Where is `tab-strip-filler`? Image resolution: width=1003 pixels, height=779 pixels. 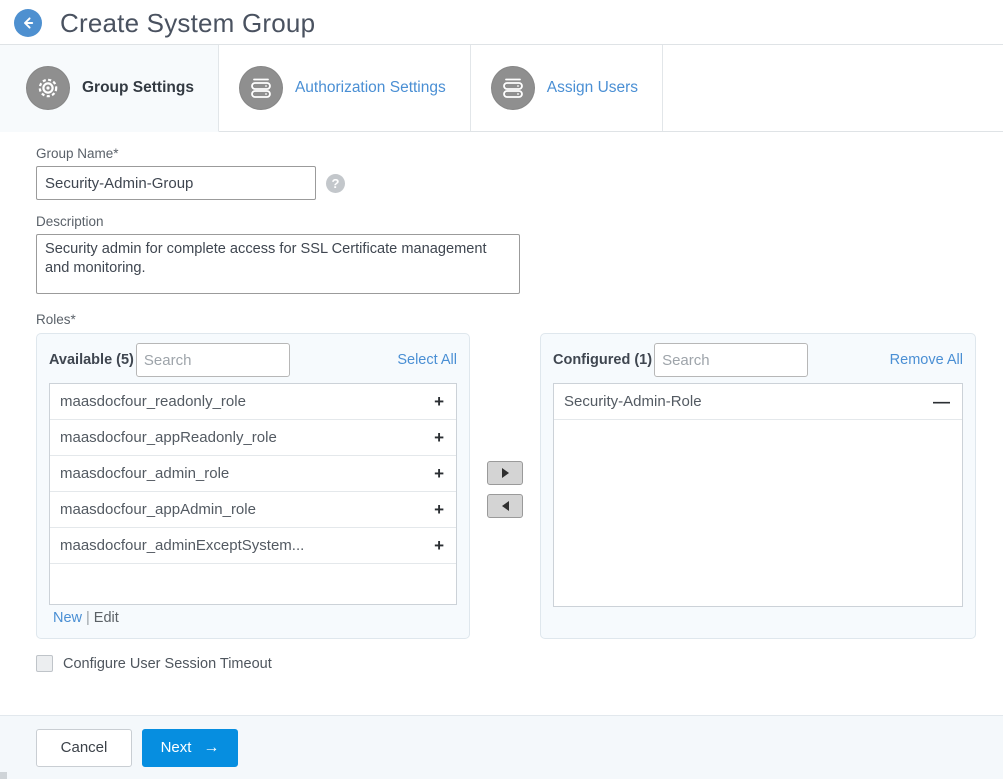 tab-strip-filler is located at coordinates (833, 88).